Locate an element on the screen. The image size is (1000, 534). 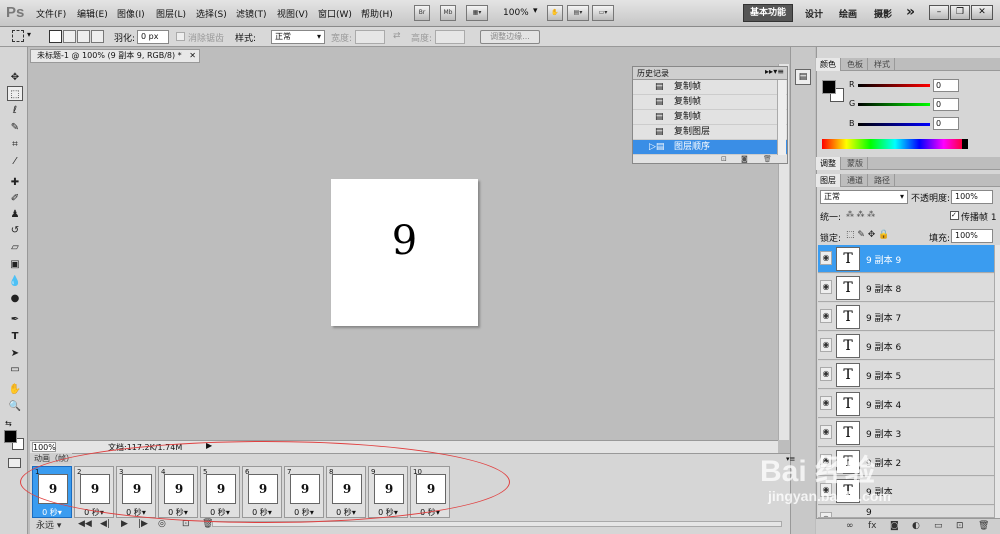
swap-icon: ⇄ is located at coordinates (397, 36).